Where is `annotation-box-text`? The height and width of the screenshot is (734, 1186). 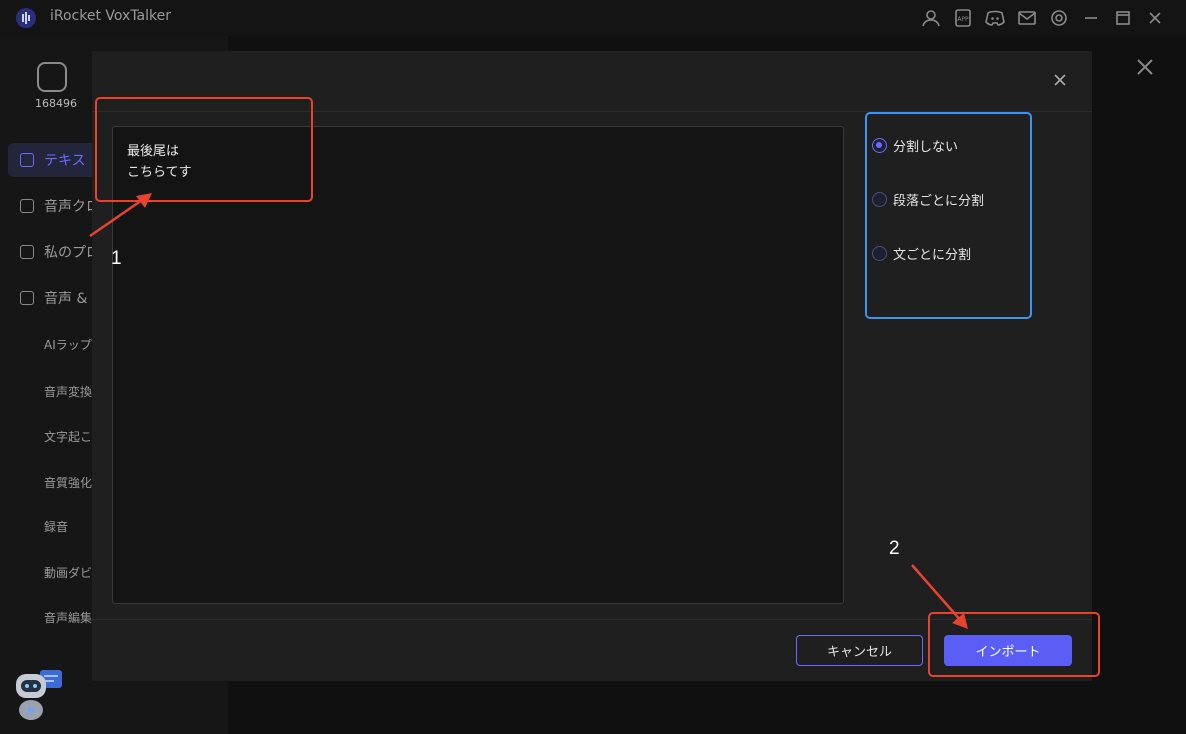
annotation-box-text is located at coordinates (204, 149).